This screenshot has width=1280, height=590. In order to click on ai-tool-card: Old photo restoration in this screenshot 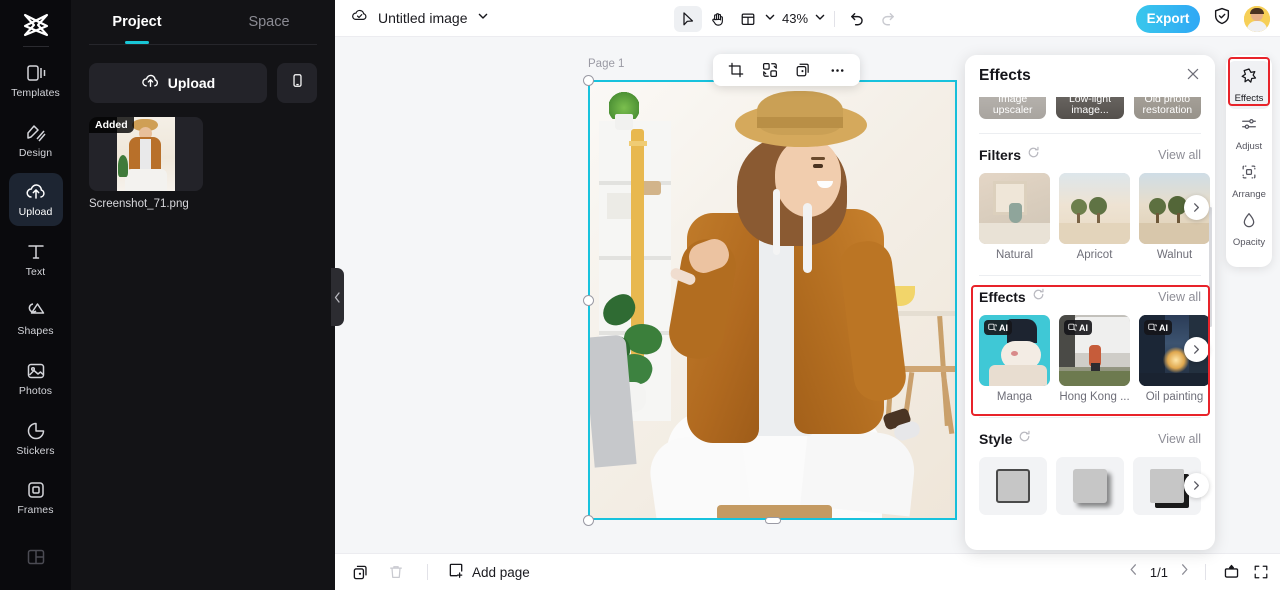, I will do `click(1167, 108)`.